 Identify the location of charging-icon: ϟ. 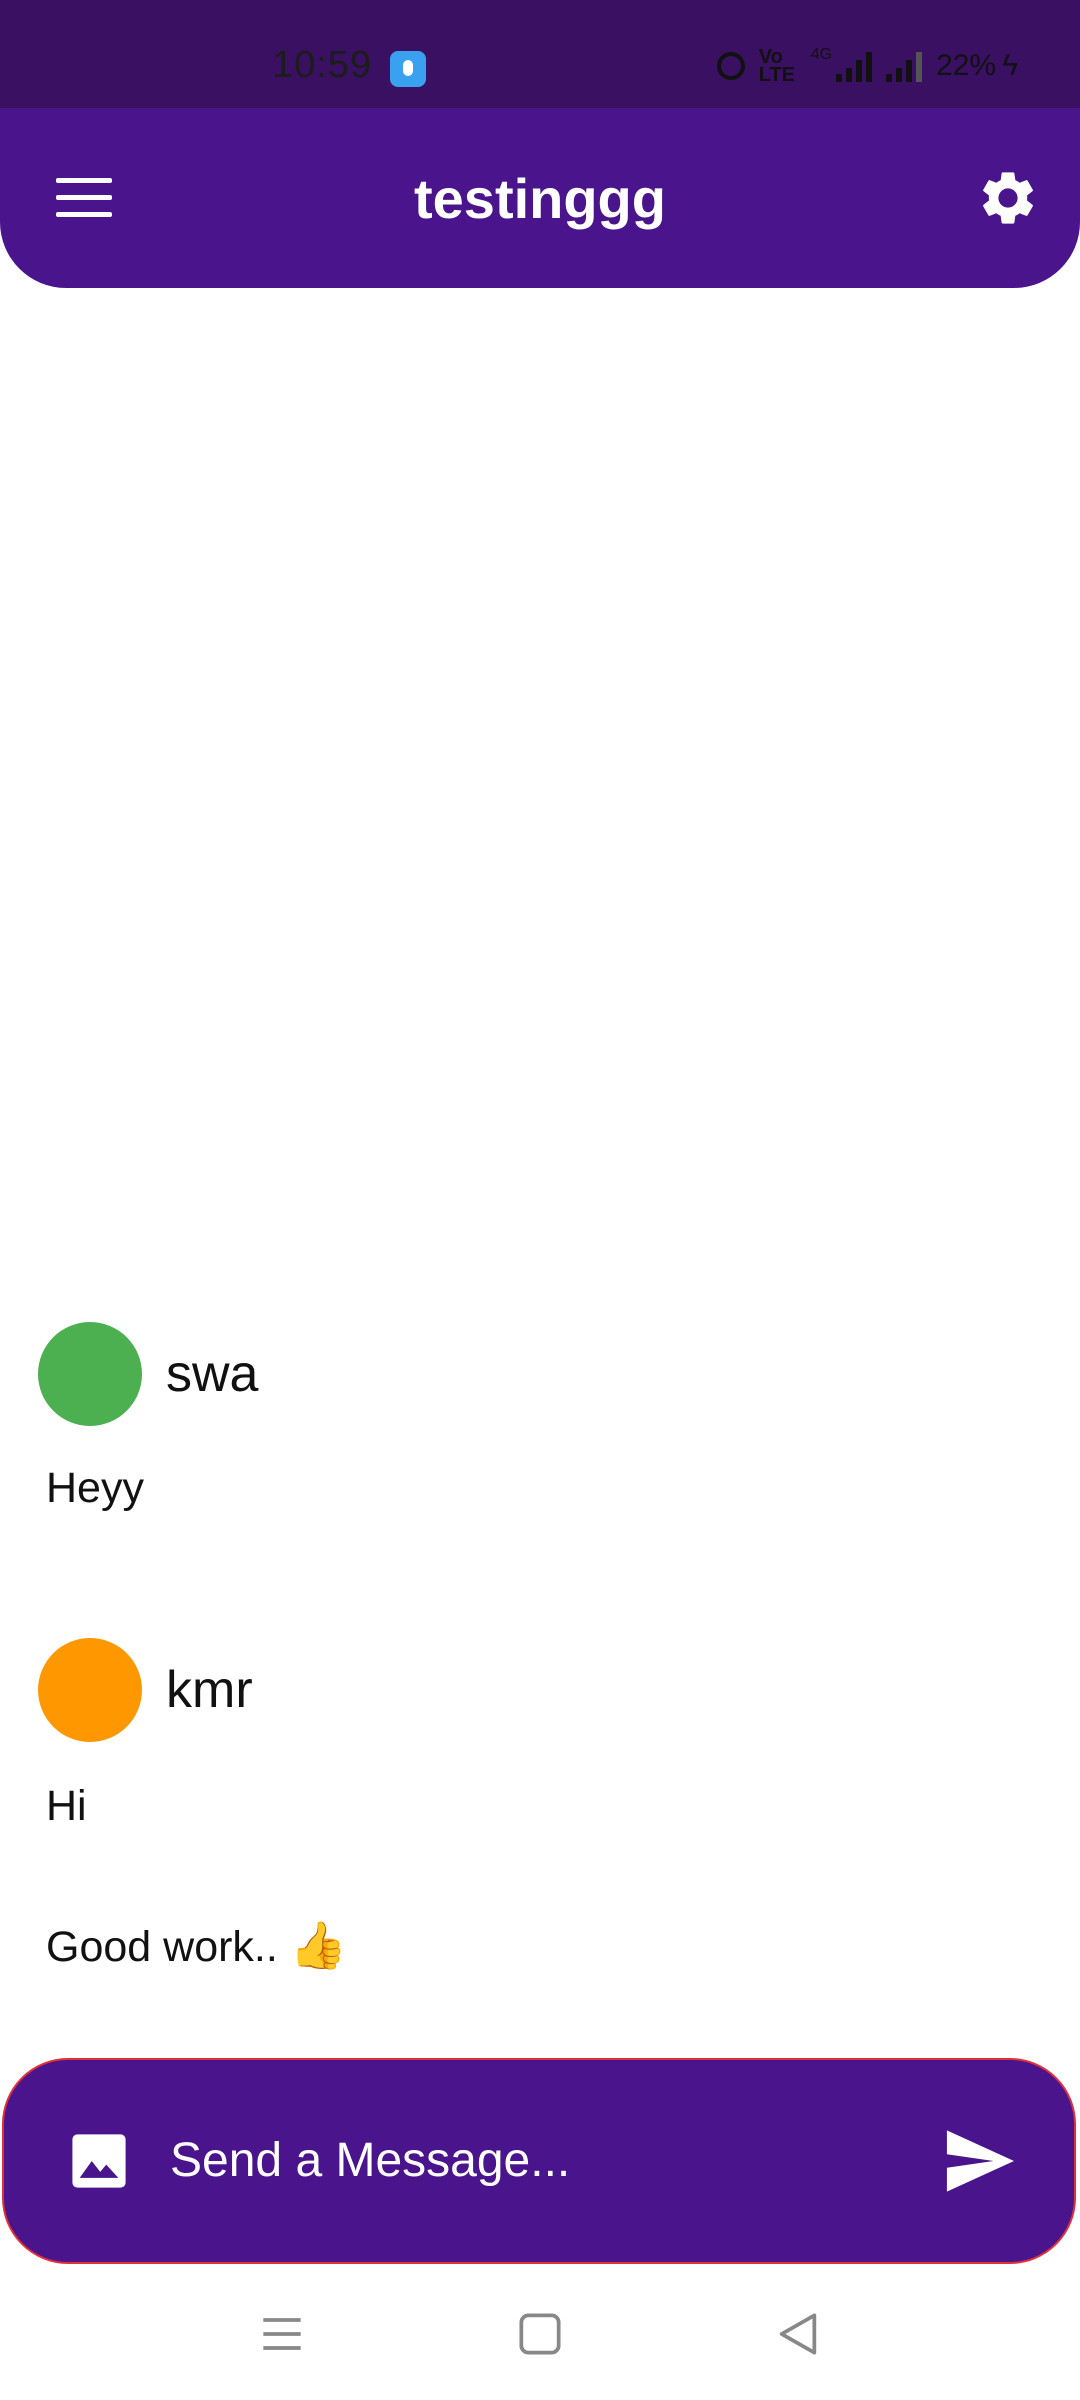
(1010, 65).